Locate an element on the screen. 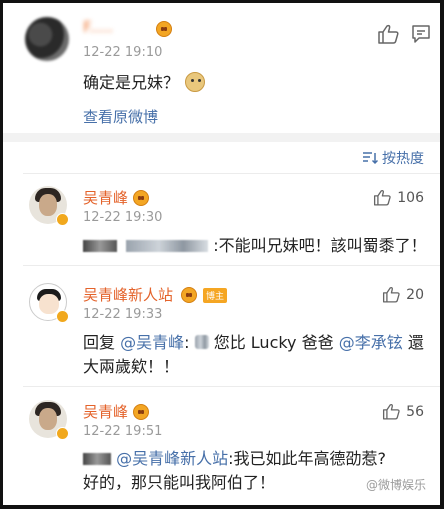 The width and height of the screenshot is (444, 509). comment-icon is located at coordinates (421, 34).